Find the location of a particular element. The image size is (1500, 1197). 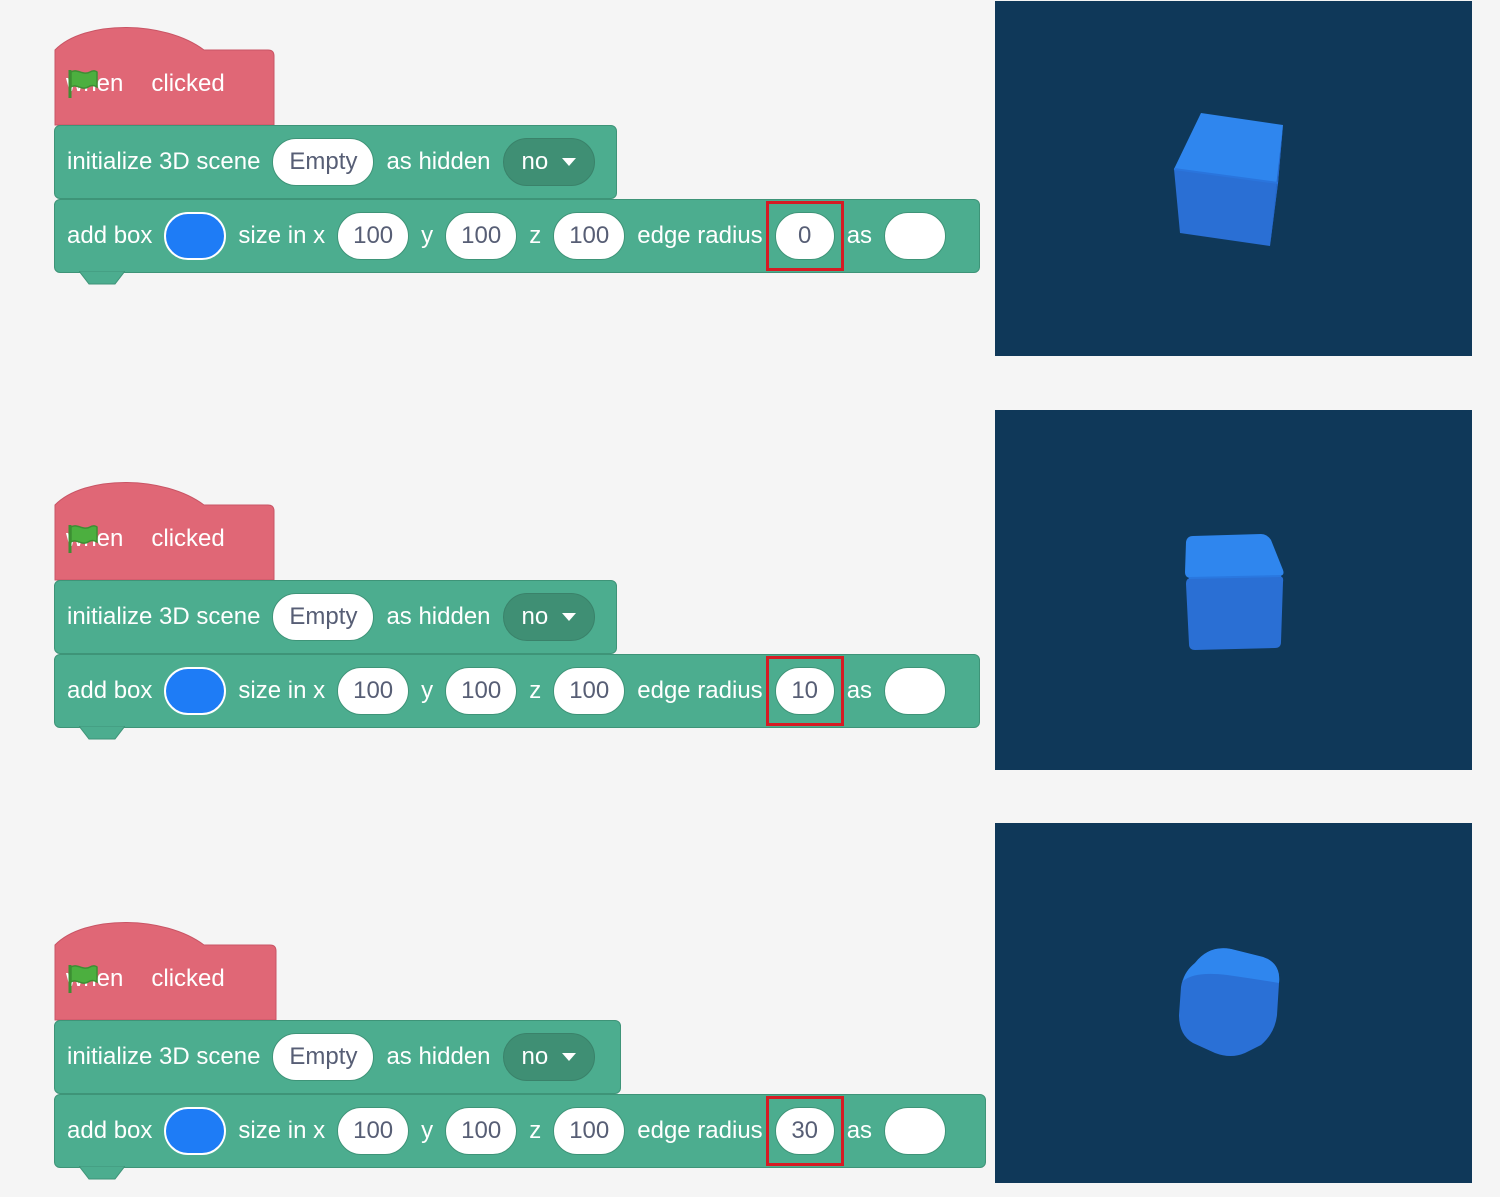

3d-preview-1 is located at coordinates (1233, 178).